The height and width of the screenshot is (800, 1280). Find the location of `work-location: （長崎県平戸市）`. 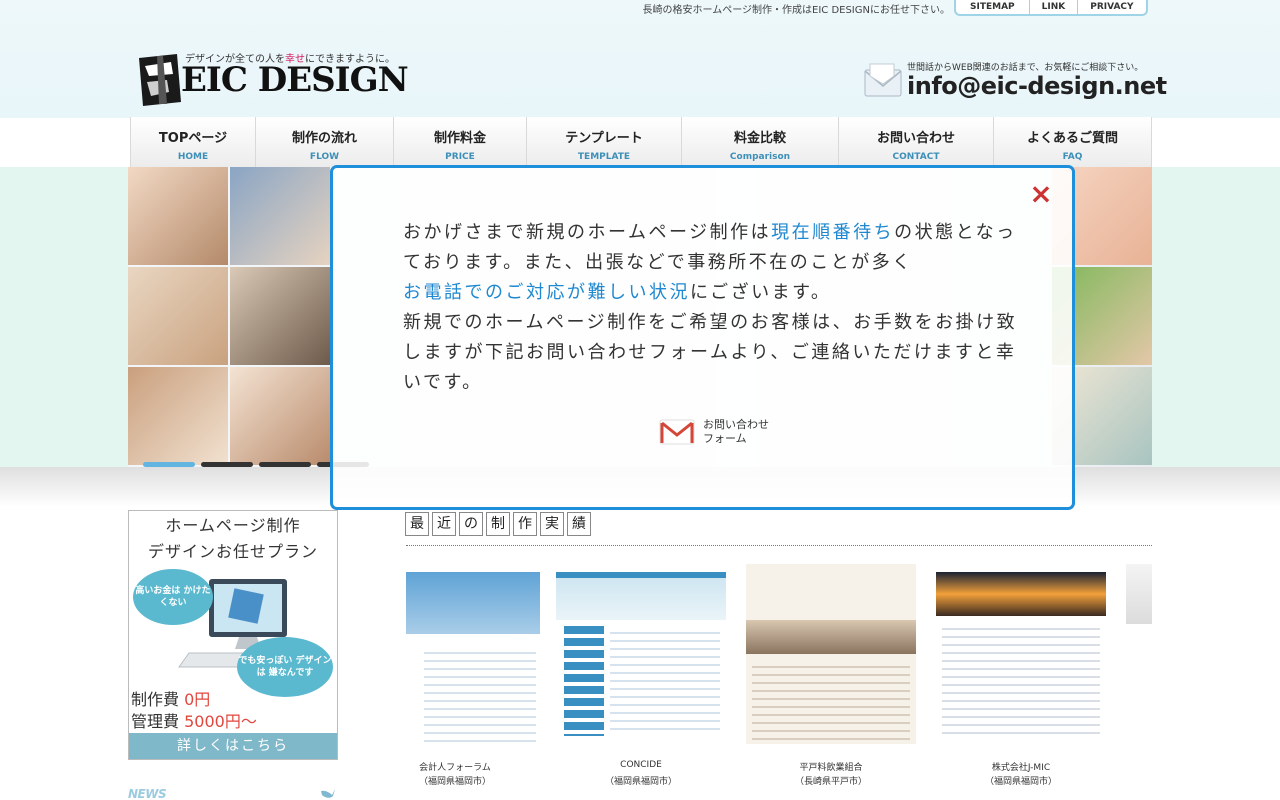

work-location: （長崎県平戸市） is located at coordinates (830, 782).